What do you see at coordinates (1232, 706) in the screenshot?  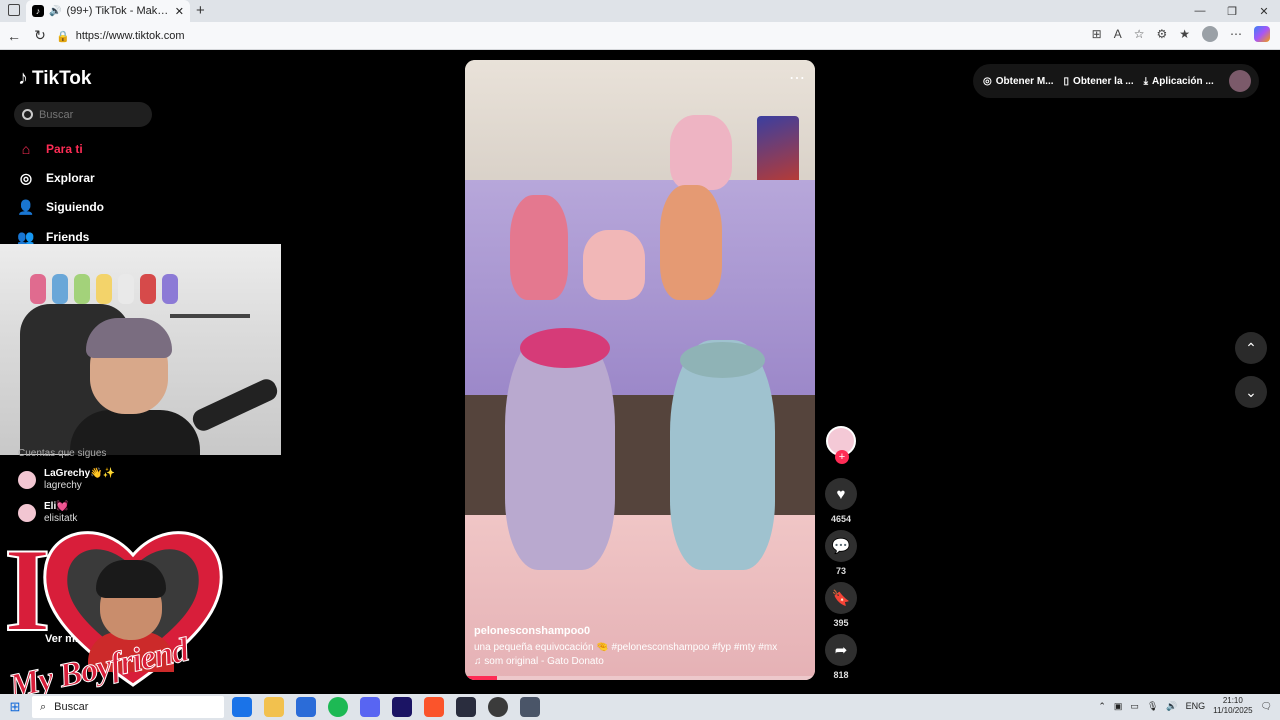 I see `clock: 21:10 11/10/2025` at bounding box center [1232, 706].